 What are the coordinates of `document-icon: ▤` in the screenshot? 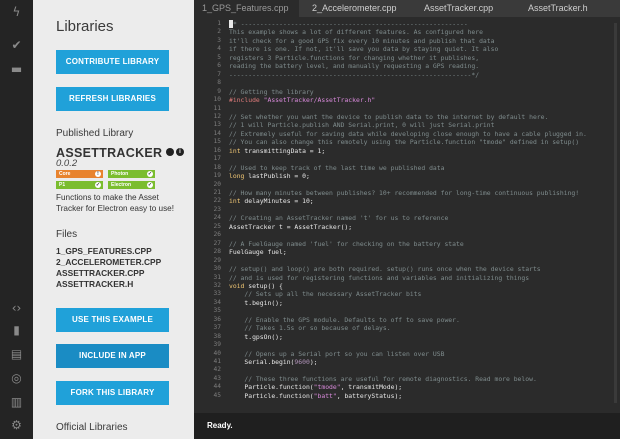 It's located at (16, 354).